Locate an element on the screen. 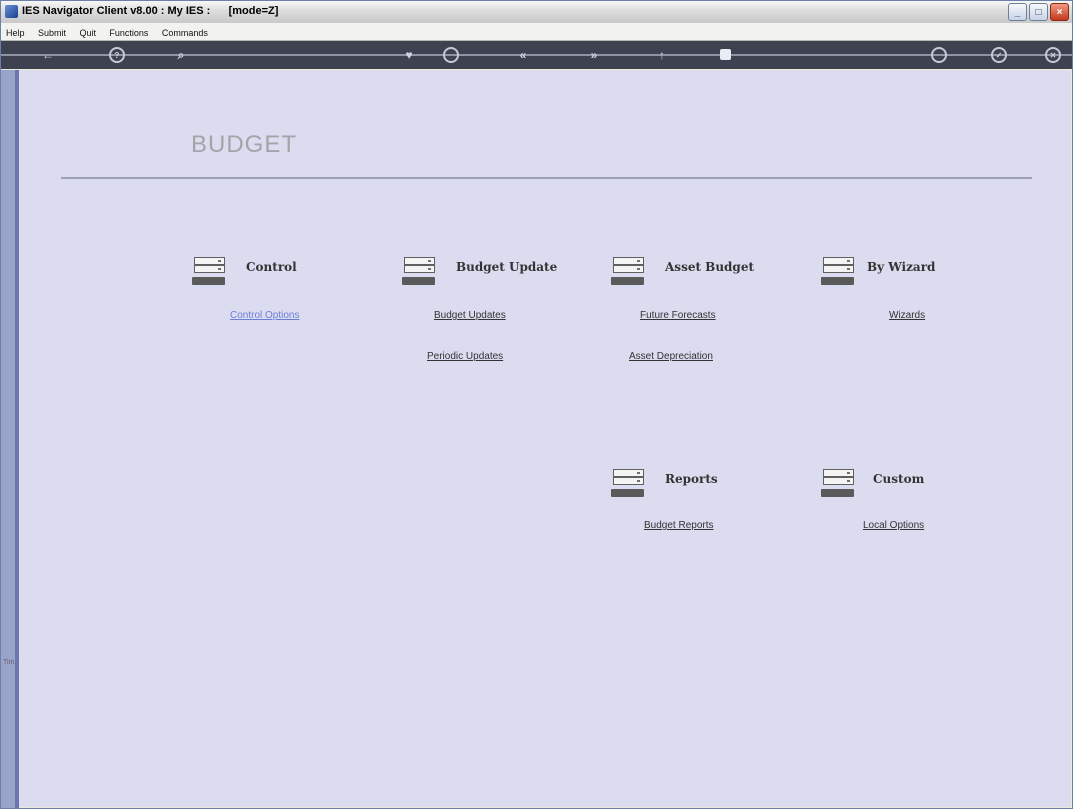 Image resolution: width=1073 pixels, height=809 pixels. link-future-forecasts: Future Forecasts is located at coordinates (678, 315).